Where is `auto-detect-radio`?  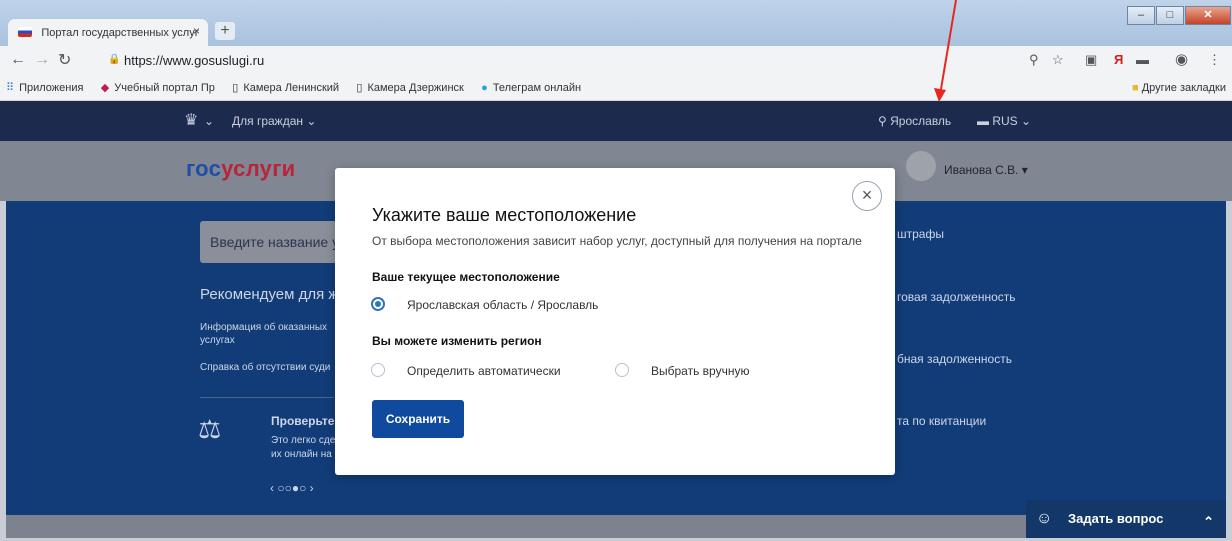 auto-detect-radio is located at coordinates (378, 370).